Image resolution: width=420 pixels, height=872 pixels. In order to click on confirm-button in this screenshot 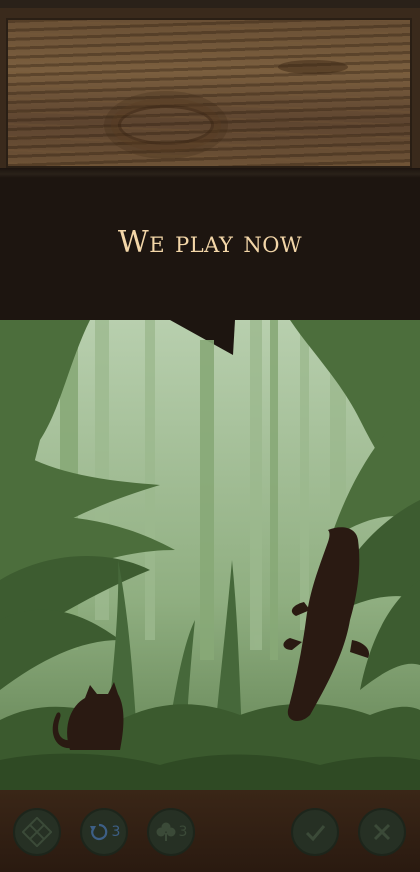, I will do `click(315, 832)`.